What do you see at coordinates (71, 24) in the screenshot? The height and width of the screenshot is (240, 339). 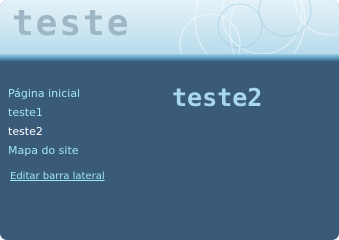 I see `site-title: teste` at bounding box center [71, 24].